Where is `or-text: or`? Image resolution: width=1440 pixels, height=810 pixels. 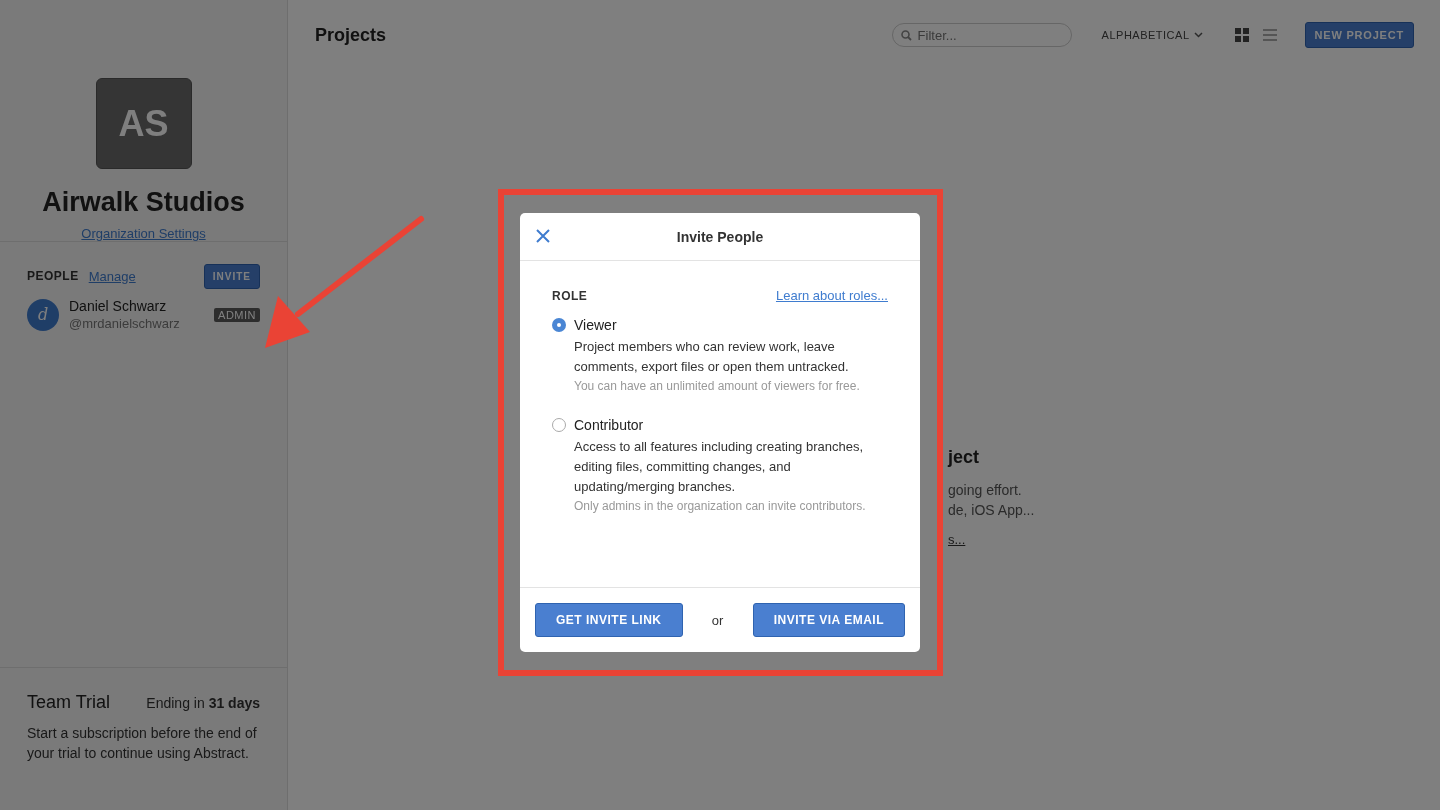
or-text: or is located at coordinates (717, 620).